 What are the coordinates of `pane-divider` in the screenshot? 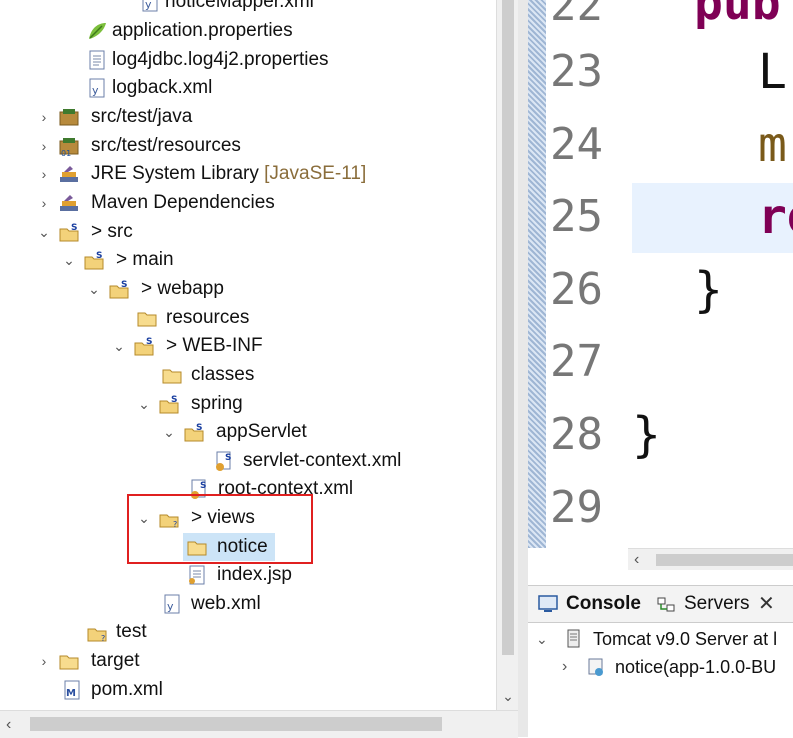 It's located at (523, 368).